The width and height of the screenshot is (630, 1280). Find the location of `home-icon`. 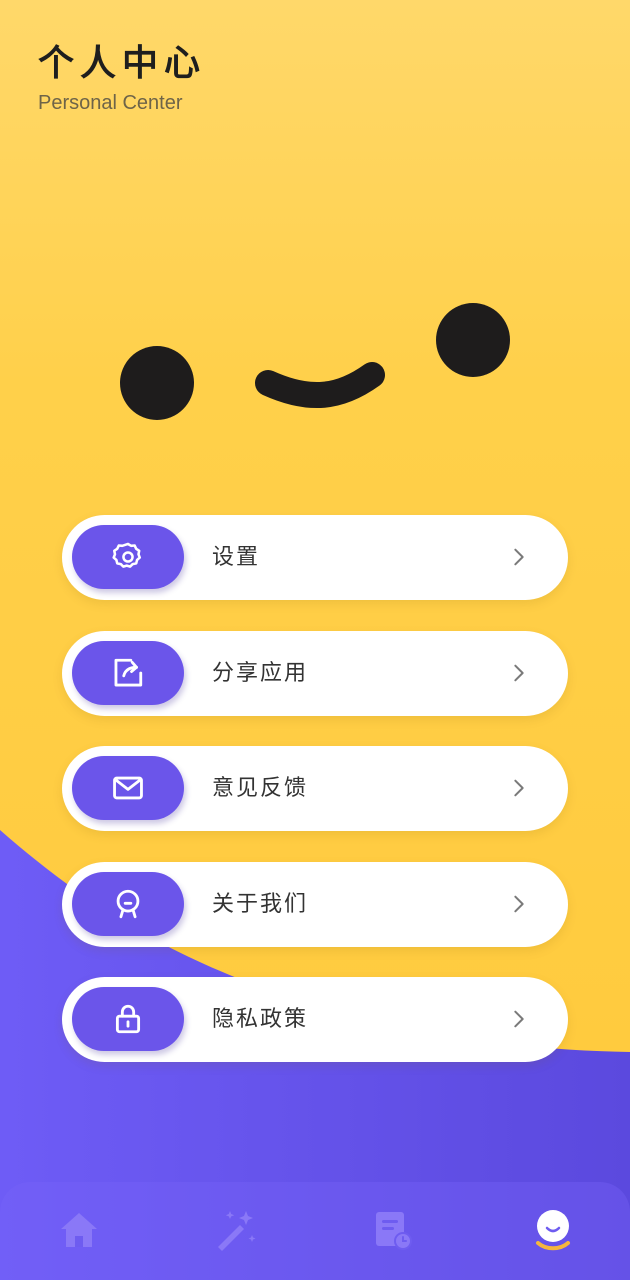

home-icon is located at coordinates (79, 1230).